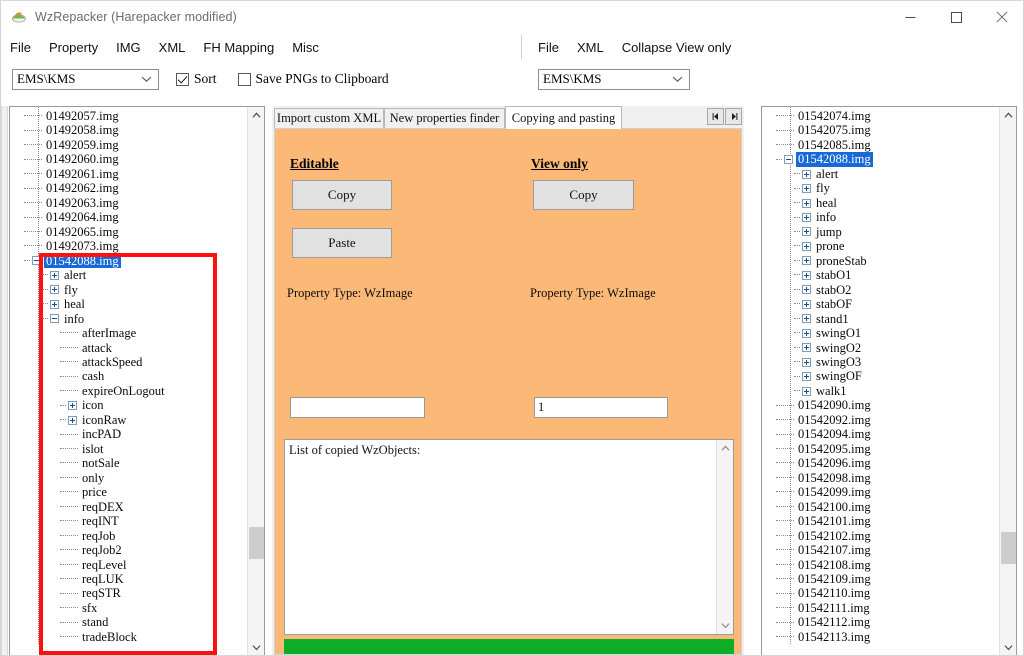  Describe the element at coordinates (910, 17) in the screenshot. I see `minimize-icon` at that location.